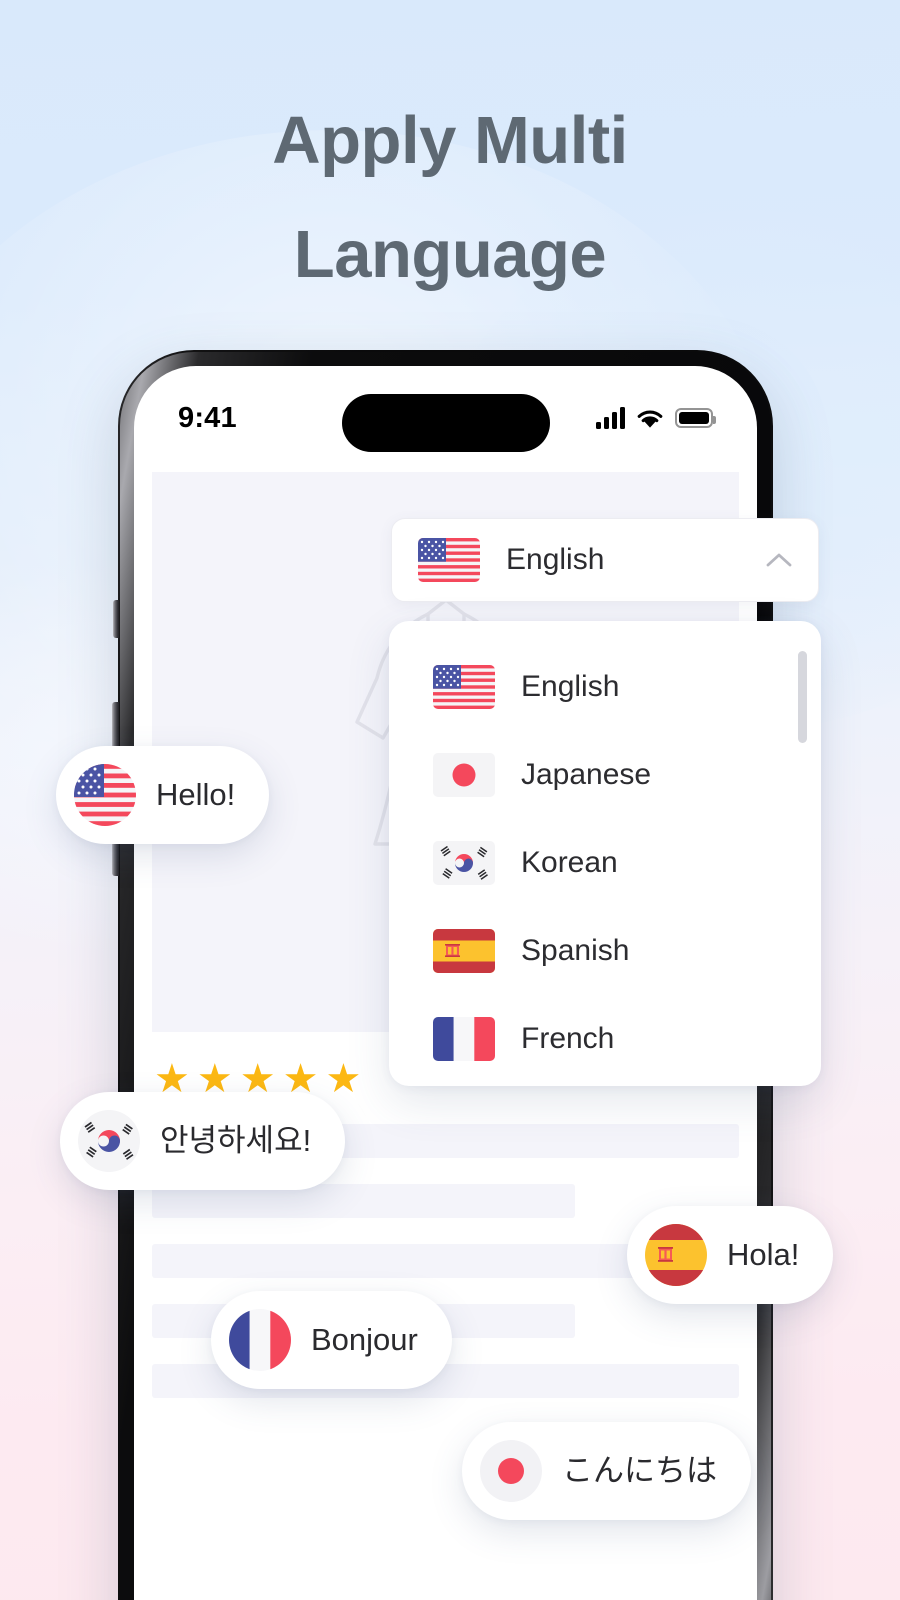 This screenshot has height=1600, width=900. Describe the element at coordinates (569, 862) in the screenshot. I see `language-option-label: Korean` at that location.